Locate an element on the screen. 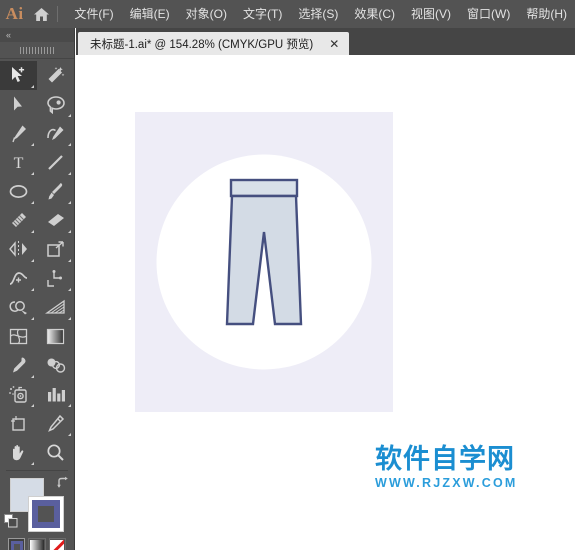  menu-item-edit: 编辑(E) is located at coordinates (150, 14).